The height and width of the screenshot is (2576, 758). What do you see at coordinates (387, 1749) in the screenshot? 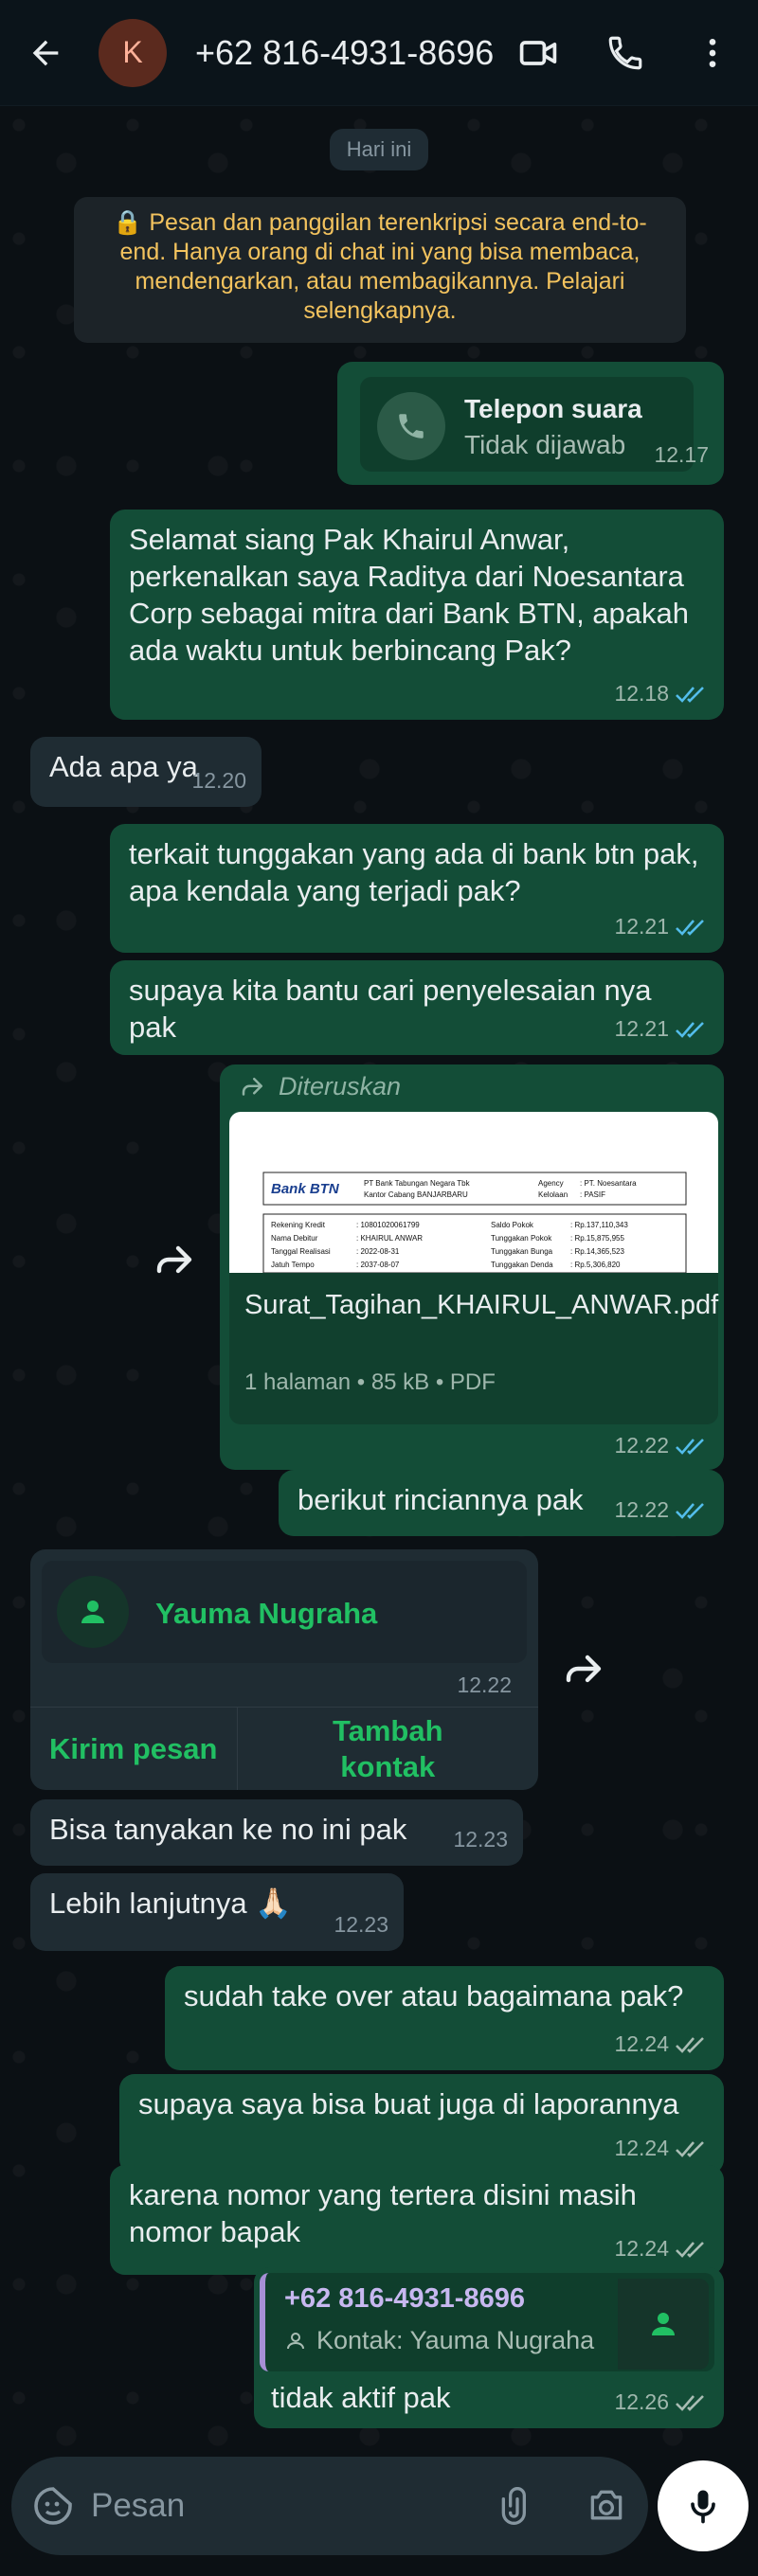
I see `add-contact-button: Tambah kontak` at bounding box center [387, 1749].